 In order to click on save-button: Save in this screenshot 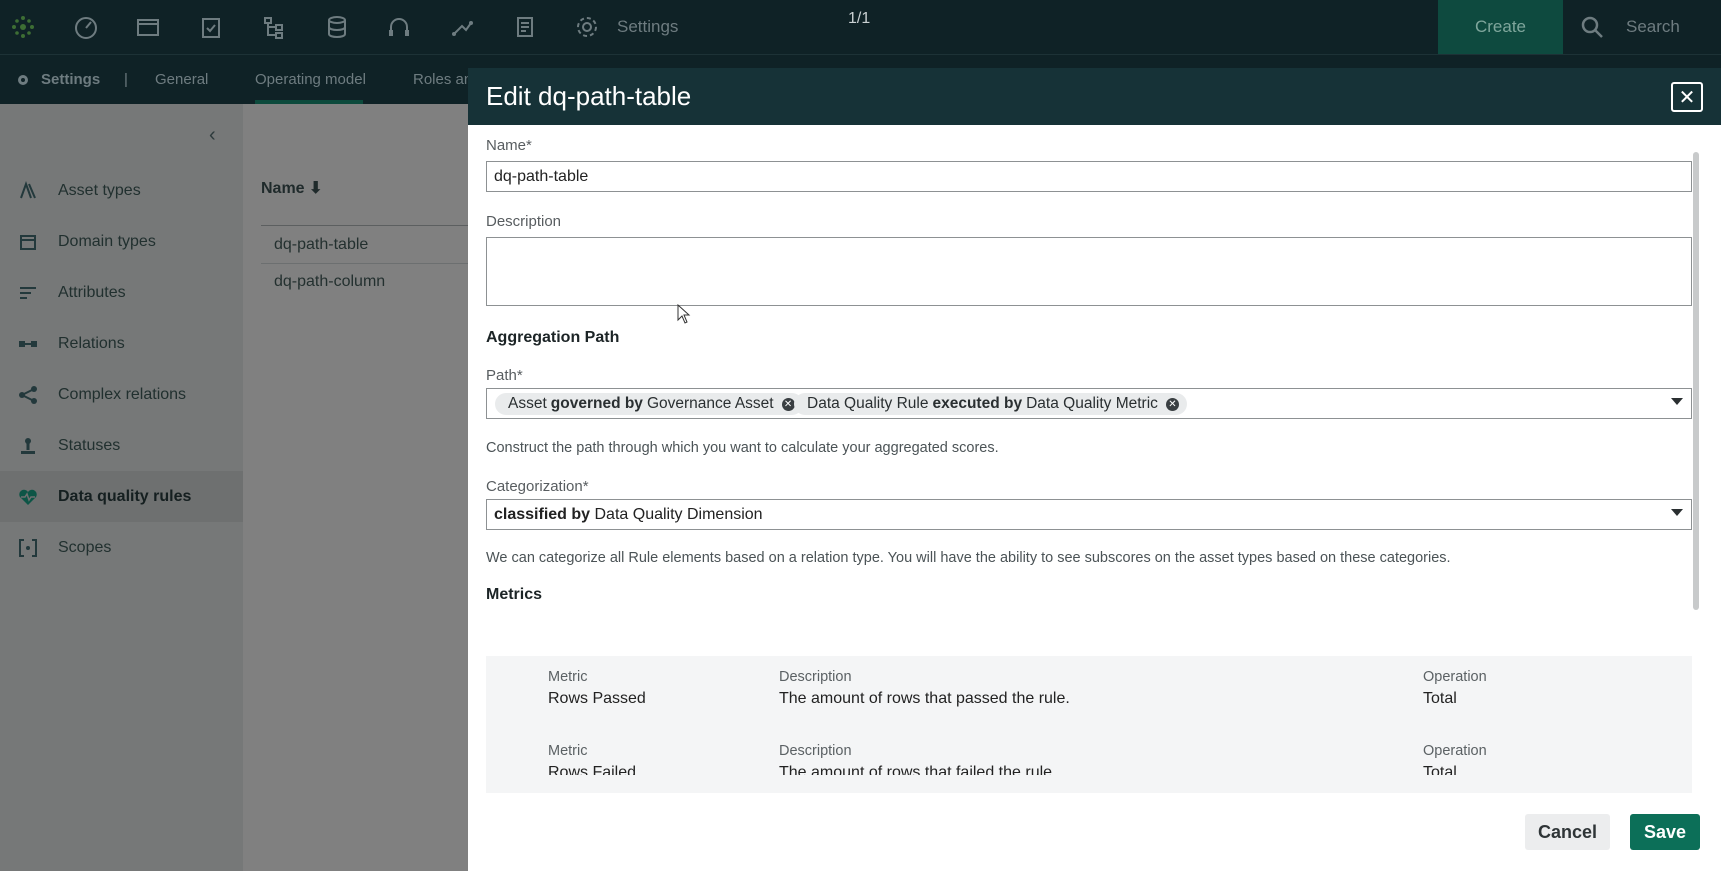, I will do `click(1665, 832)`.